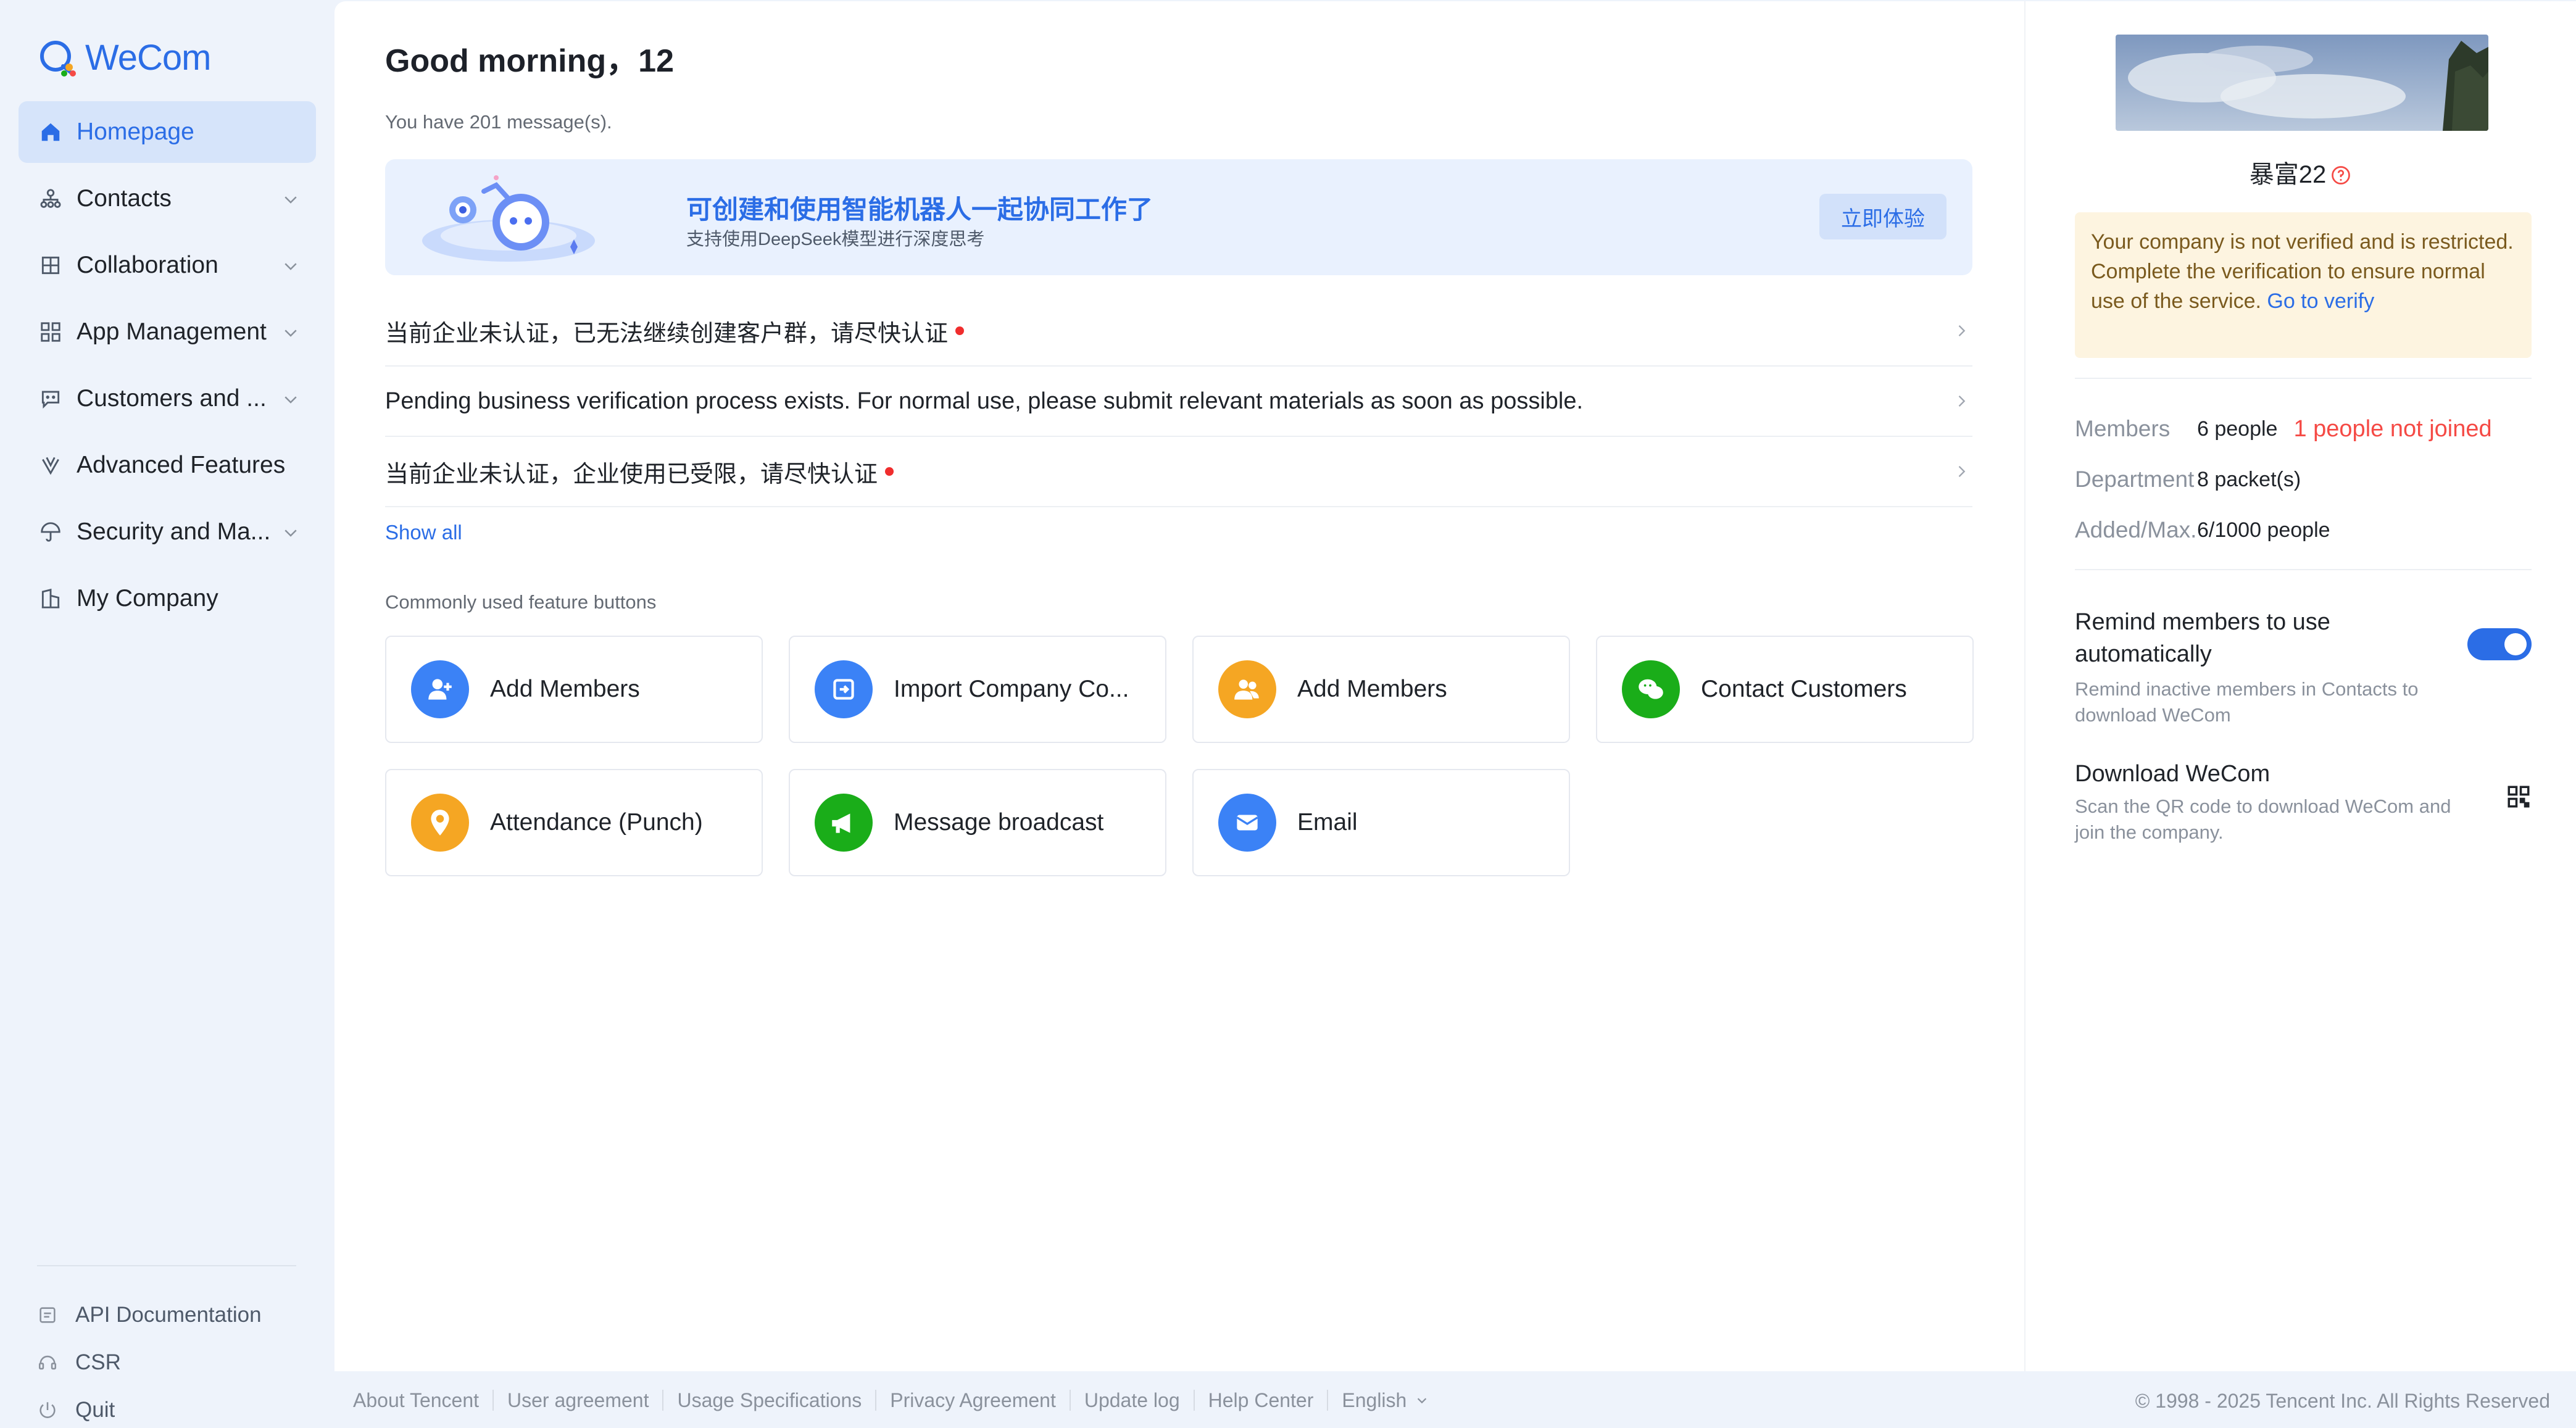  What do you see at coordinates (167, 1407) in the screenshot?
I see `sidebar-item-quit: Quit` at bounding box center [167, 1407].